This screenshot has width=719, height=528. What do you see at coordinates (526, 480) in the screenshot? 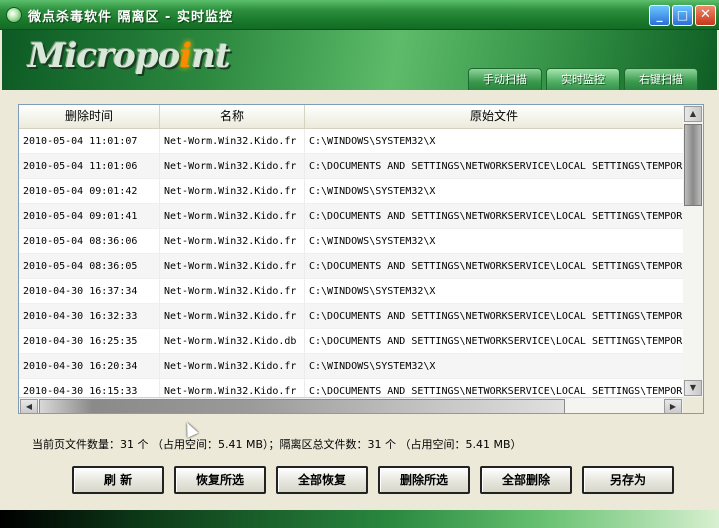
I see `delete-all-button: 全部删除` at bounding box center [526, 480].